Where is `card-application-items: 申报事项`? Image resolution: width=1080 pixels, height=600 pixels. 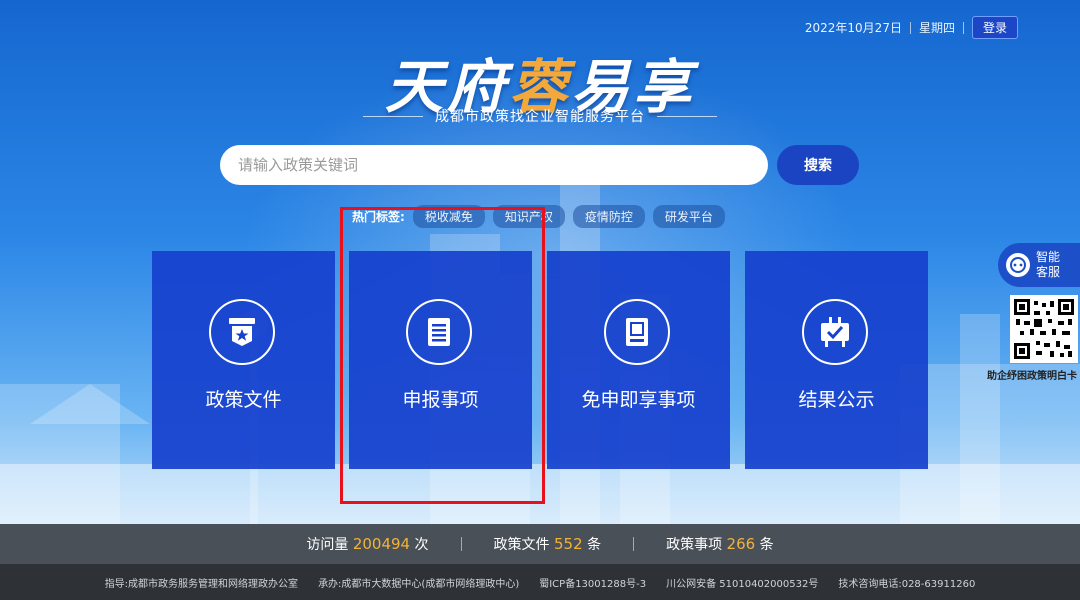
card-application-items: 申报事项 is located at coordinates (440, 360).